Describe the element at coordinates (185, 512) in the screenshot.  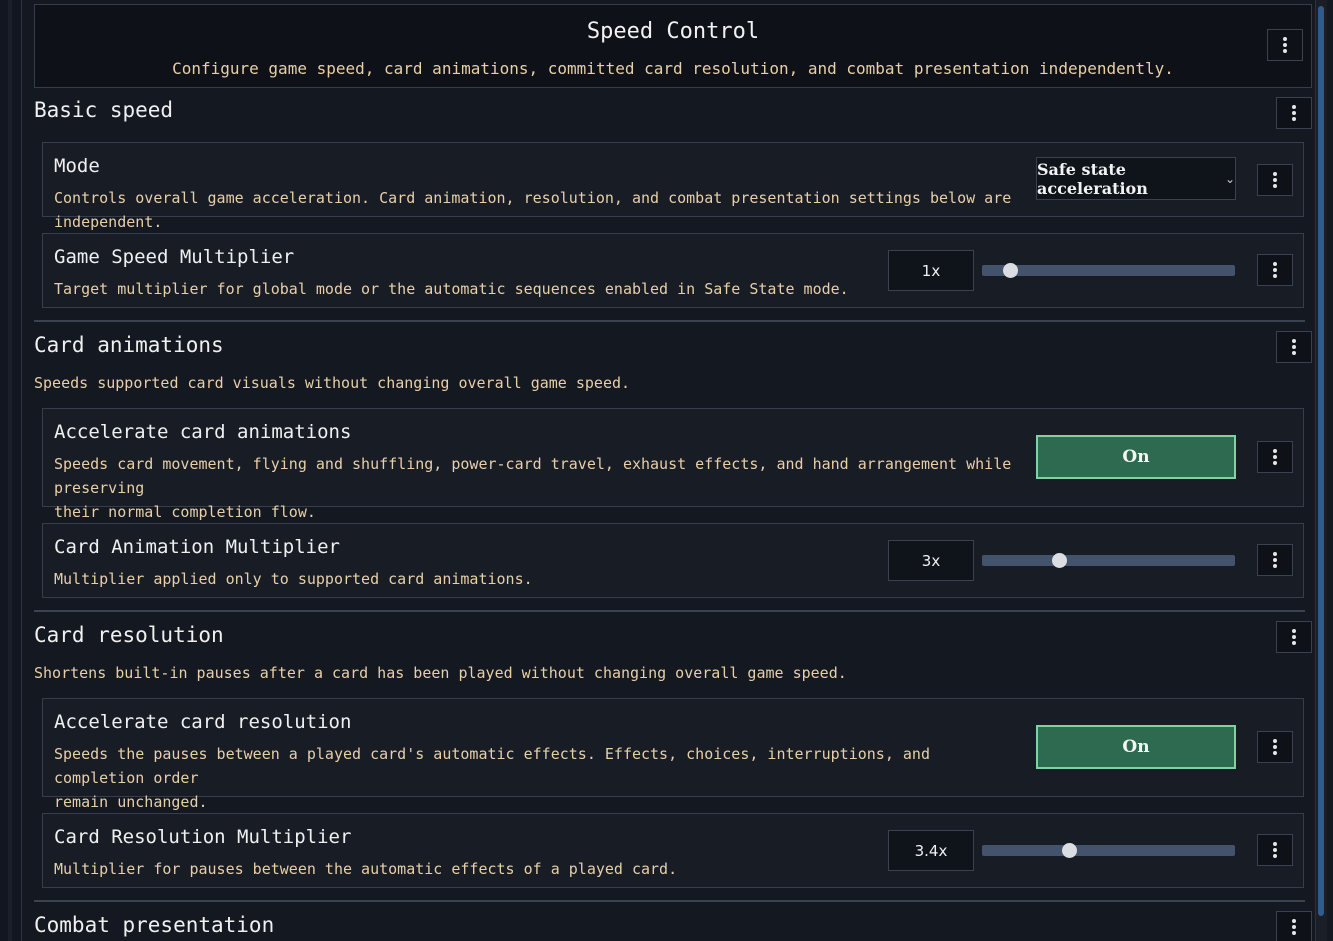
I see `description-line-2: their normal completion flow.` at that location.